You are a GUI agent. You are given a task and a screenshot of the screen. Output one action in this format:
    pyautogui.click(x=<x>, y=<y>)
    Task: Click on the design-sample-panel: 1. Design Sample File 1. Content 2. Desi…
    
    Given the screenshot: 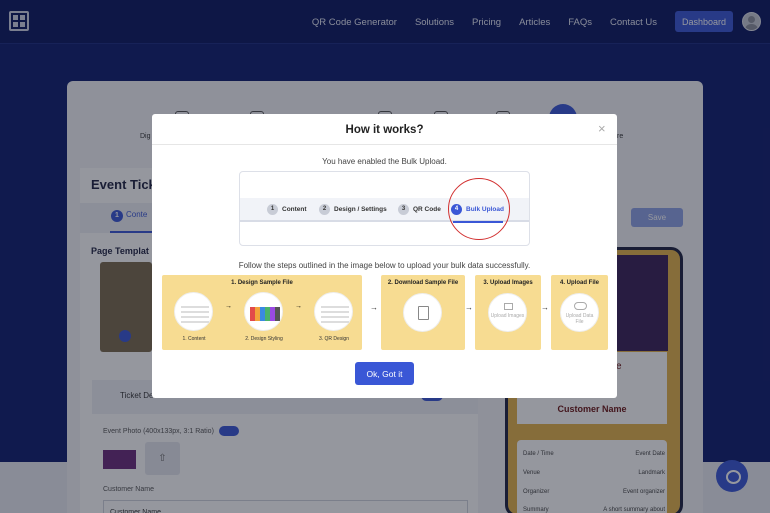 What is the action you would take?
    pyautogui.click(x=262, y=312)
    